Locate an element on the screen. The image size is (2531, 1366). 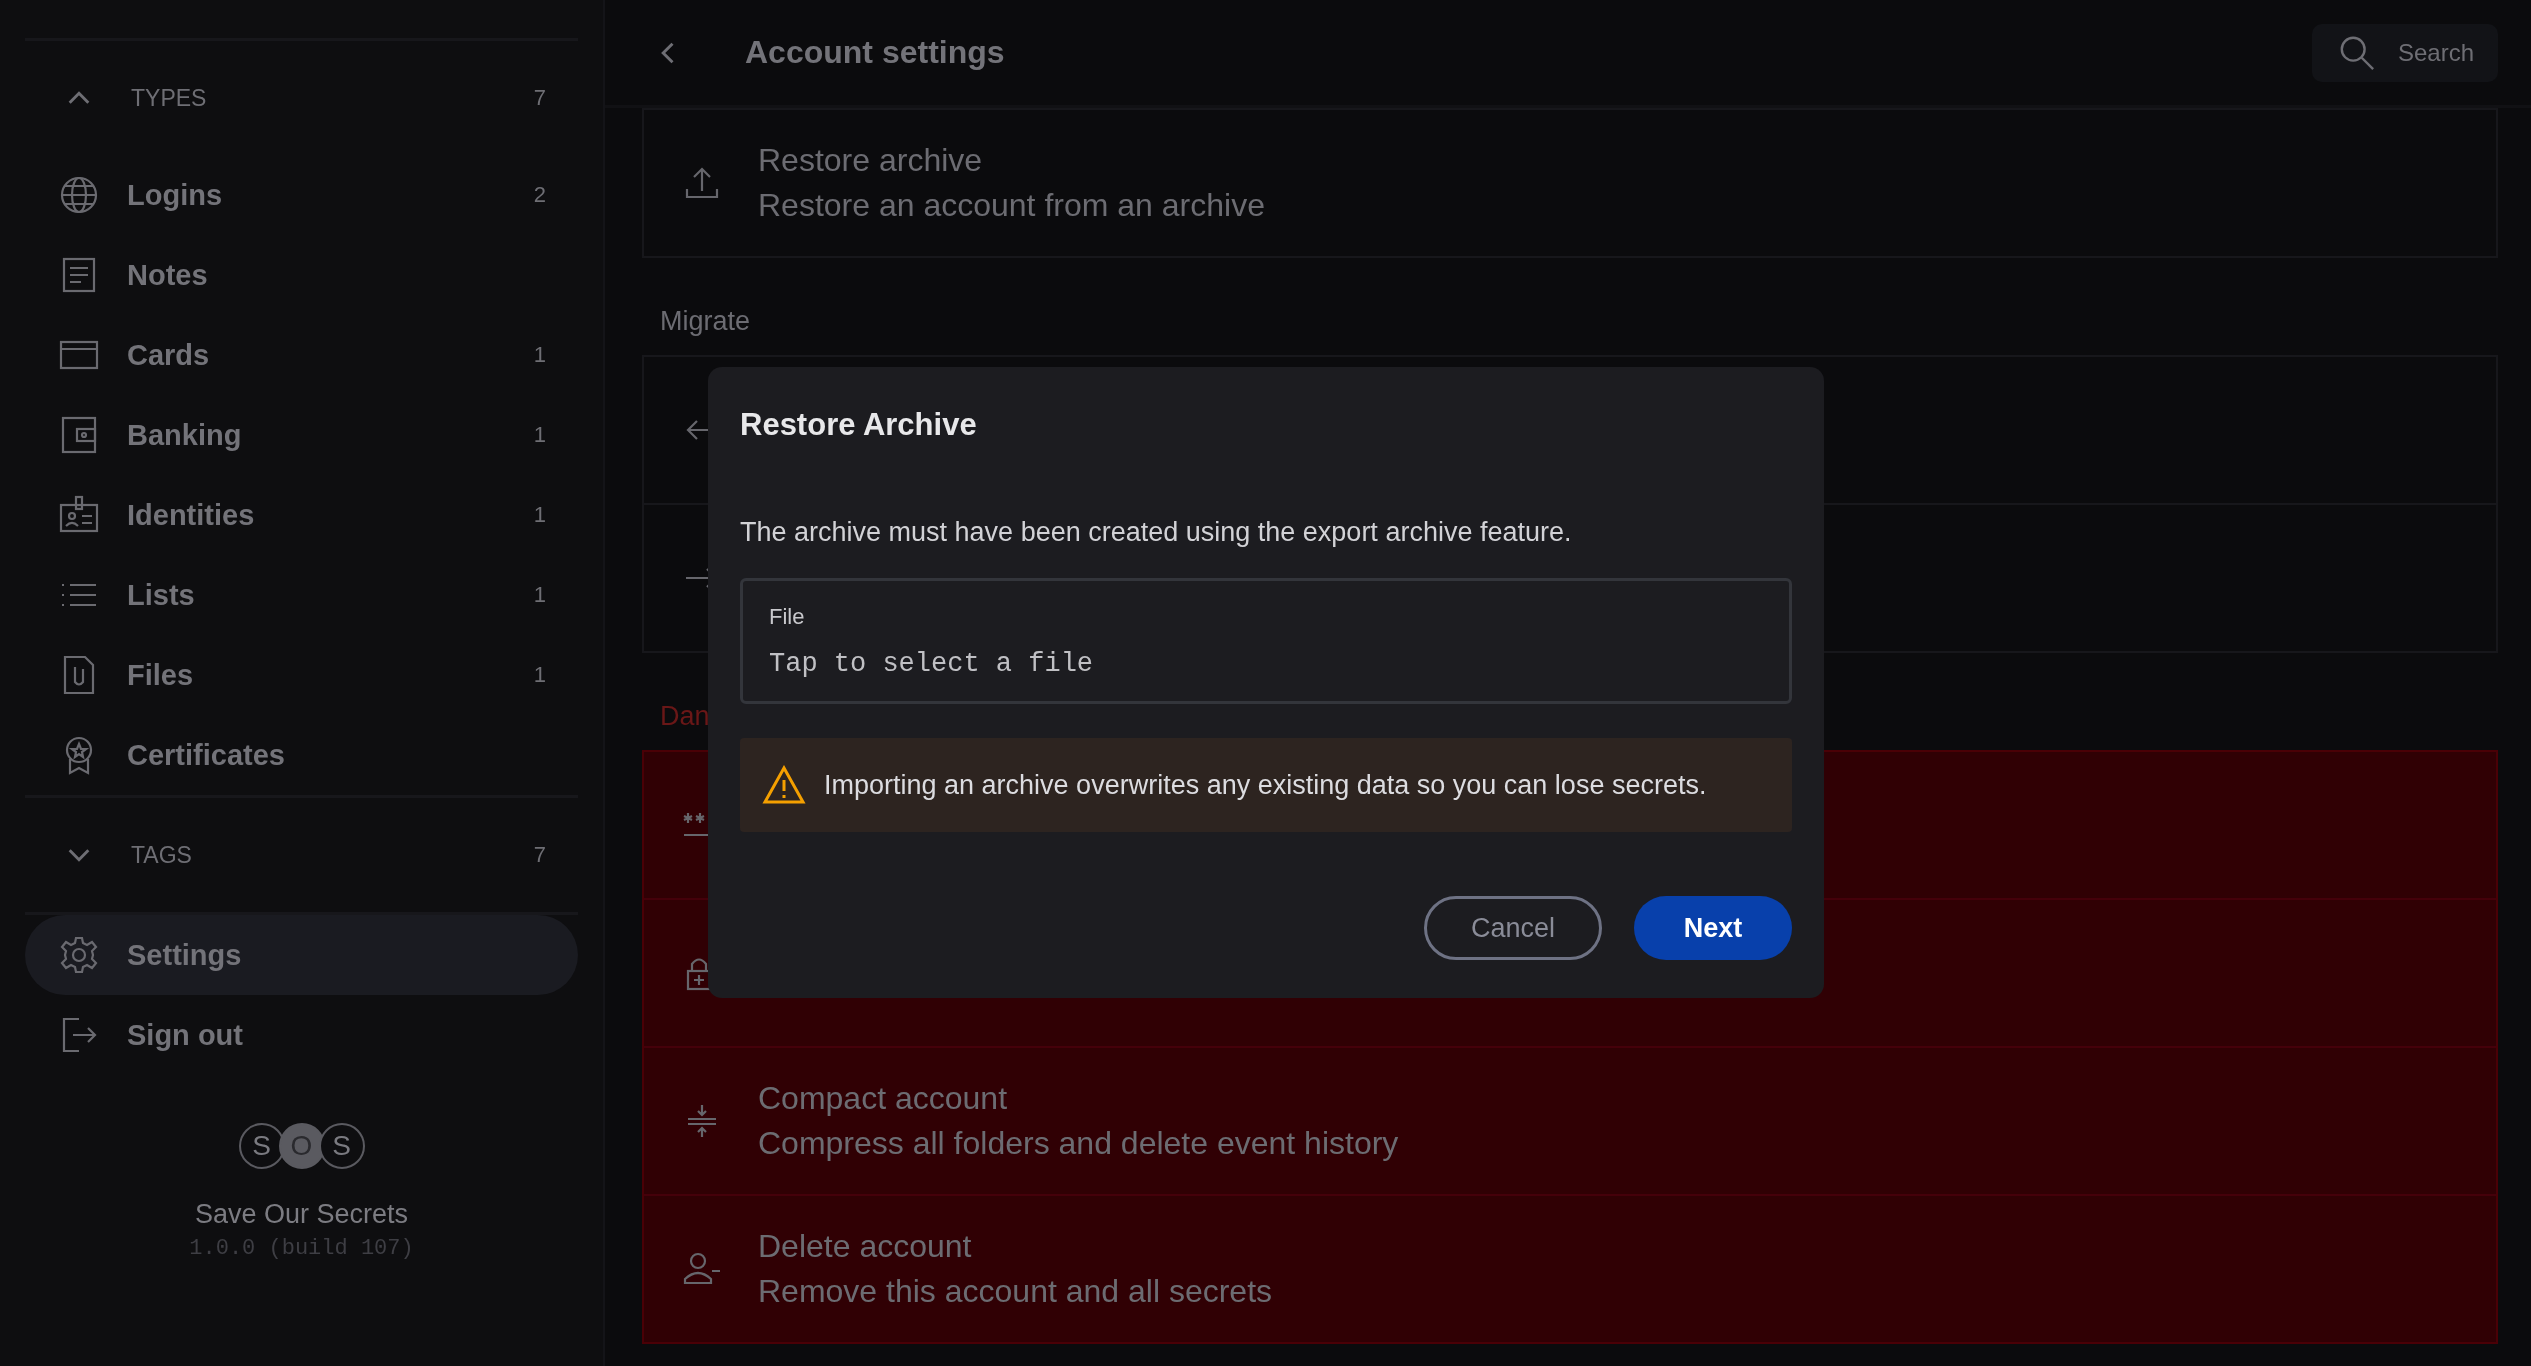
sidebar-item: Identities is located at coordinates (330, 515).